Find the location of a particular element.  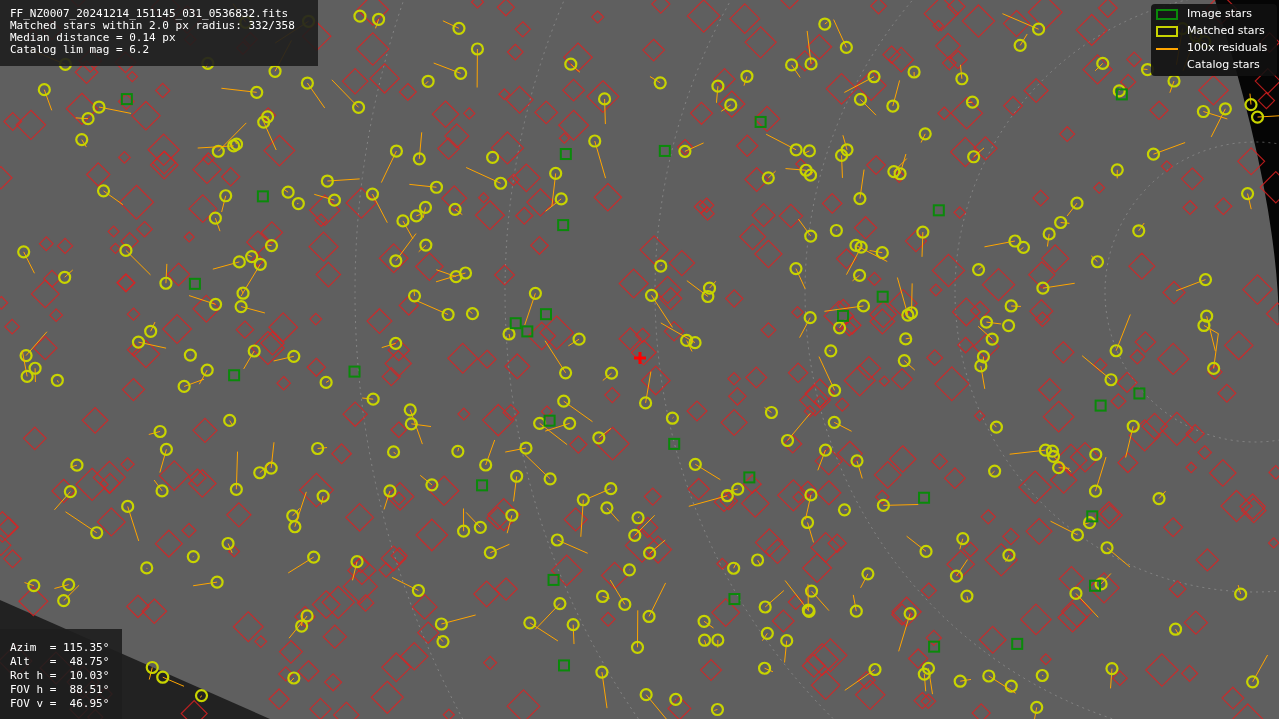

info-text: Median distance = 0.14 px is located at coordinates (93, 38).